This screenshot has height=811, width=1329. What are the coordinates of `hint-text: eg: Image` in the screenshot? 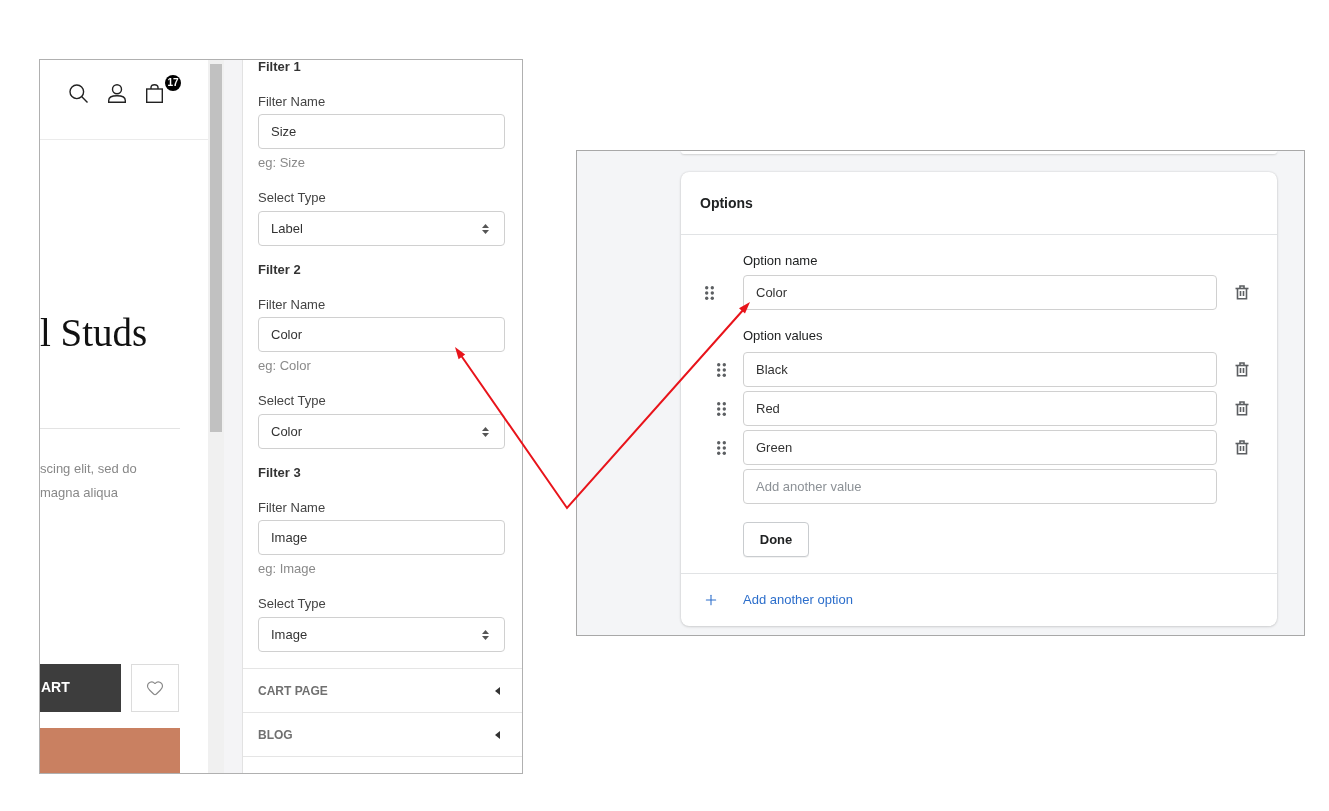 It's located at (287, 569).